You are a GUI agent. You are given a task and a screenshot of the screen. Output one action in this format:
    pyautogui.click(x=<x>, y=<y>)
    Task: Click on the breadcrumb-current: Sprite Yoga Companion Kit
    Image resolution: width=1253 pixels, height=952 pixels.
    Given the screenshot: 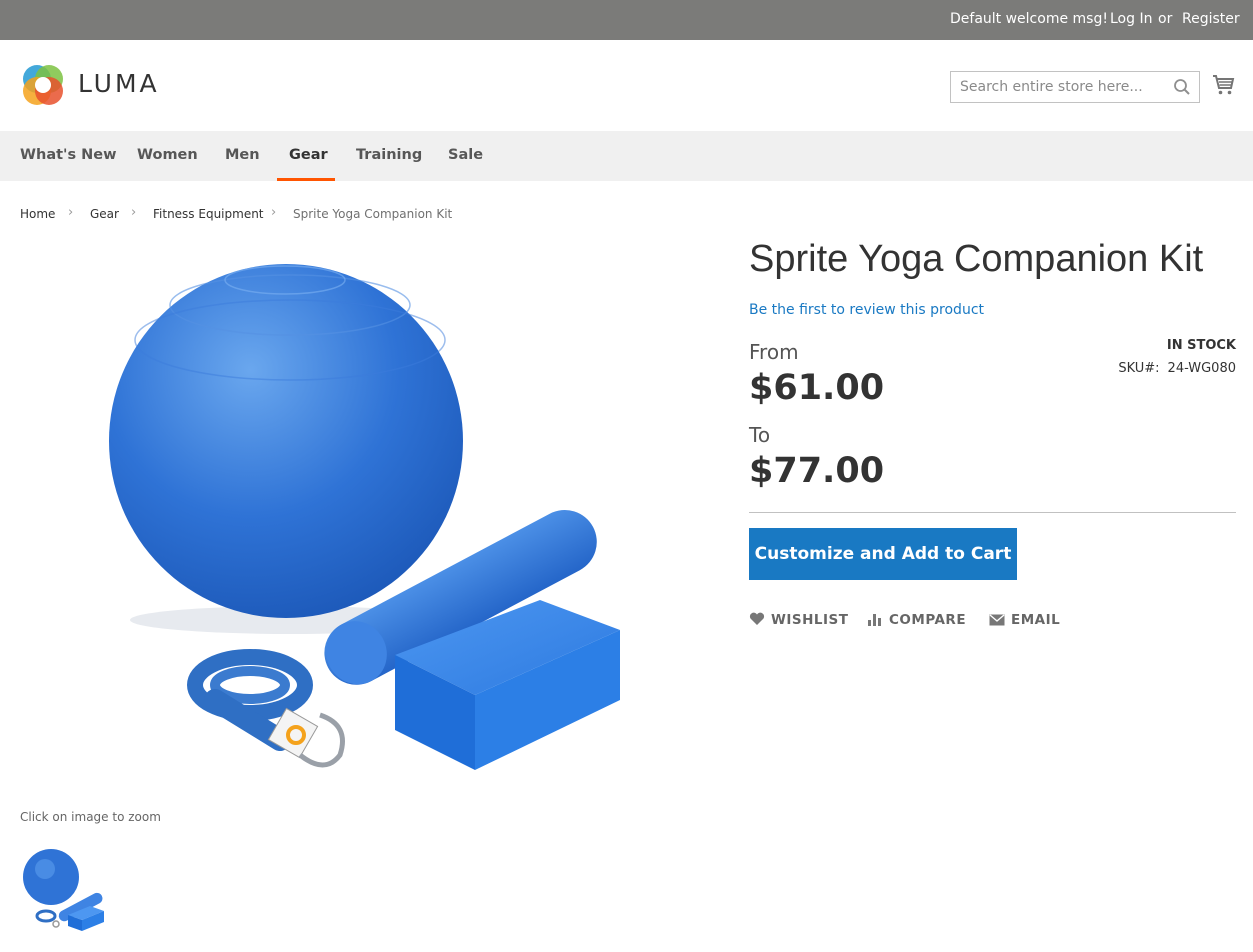 What is the action you would take?
    pyautogui.click(x=373, y=214)
    